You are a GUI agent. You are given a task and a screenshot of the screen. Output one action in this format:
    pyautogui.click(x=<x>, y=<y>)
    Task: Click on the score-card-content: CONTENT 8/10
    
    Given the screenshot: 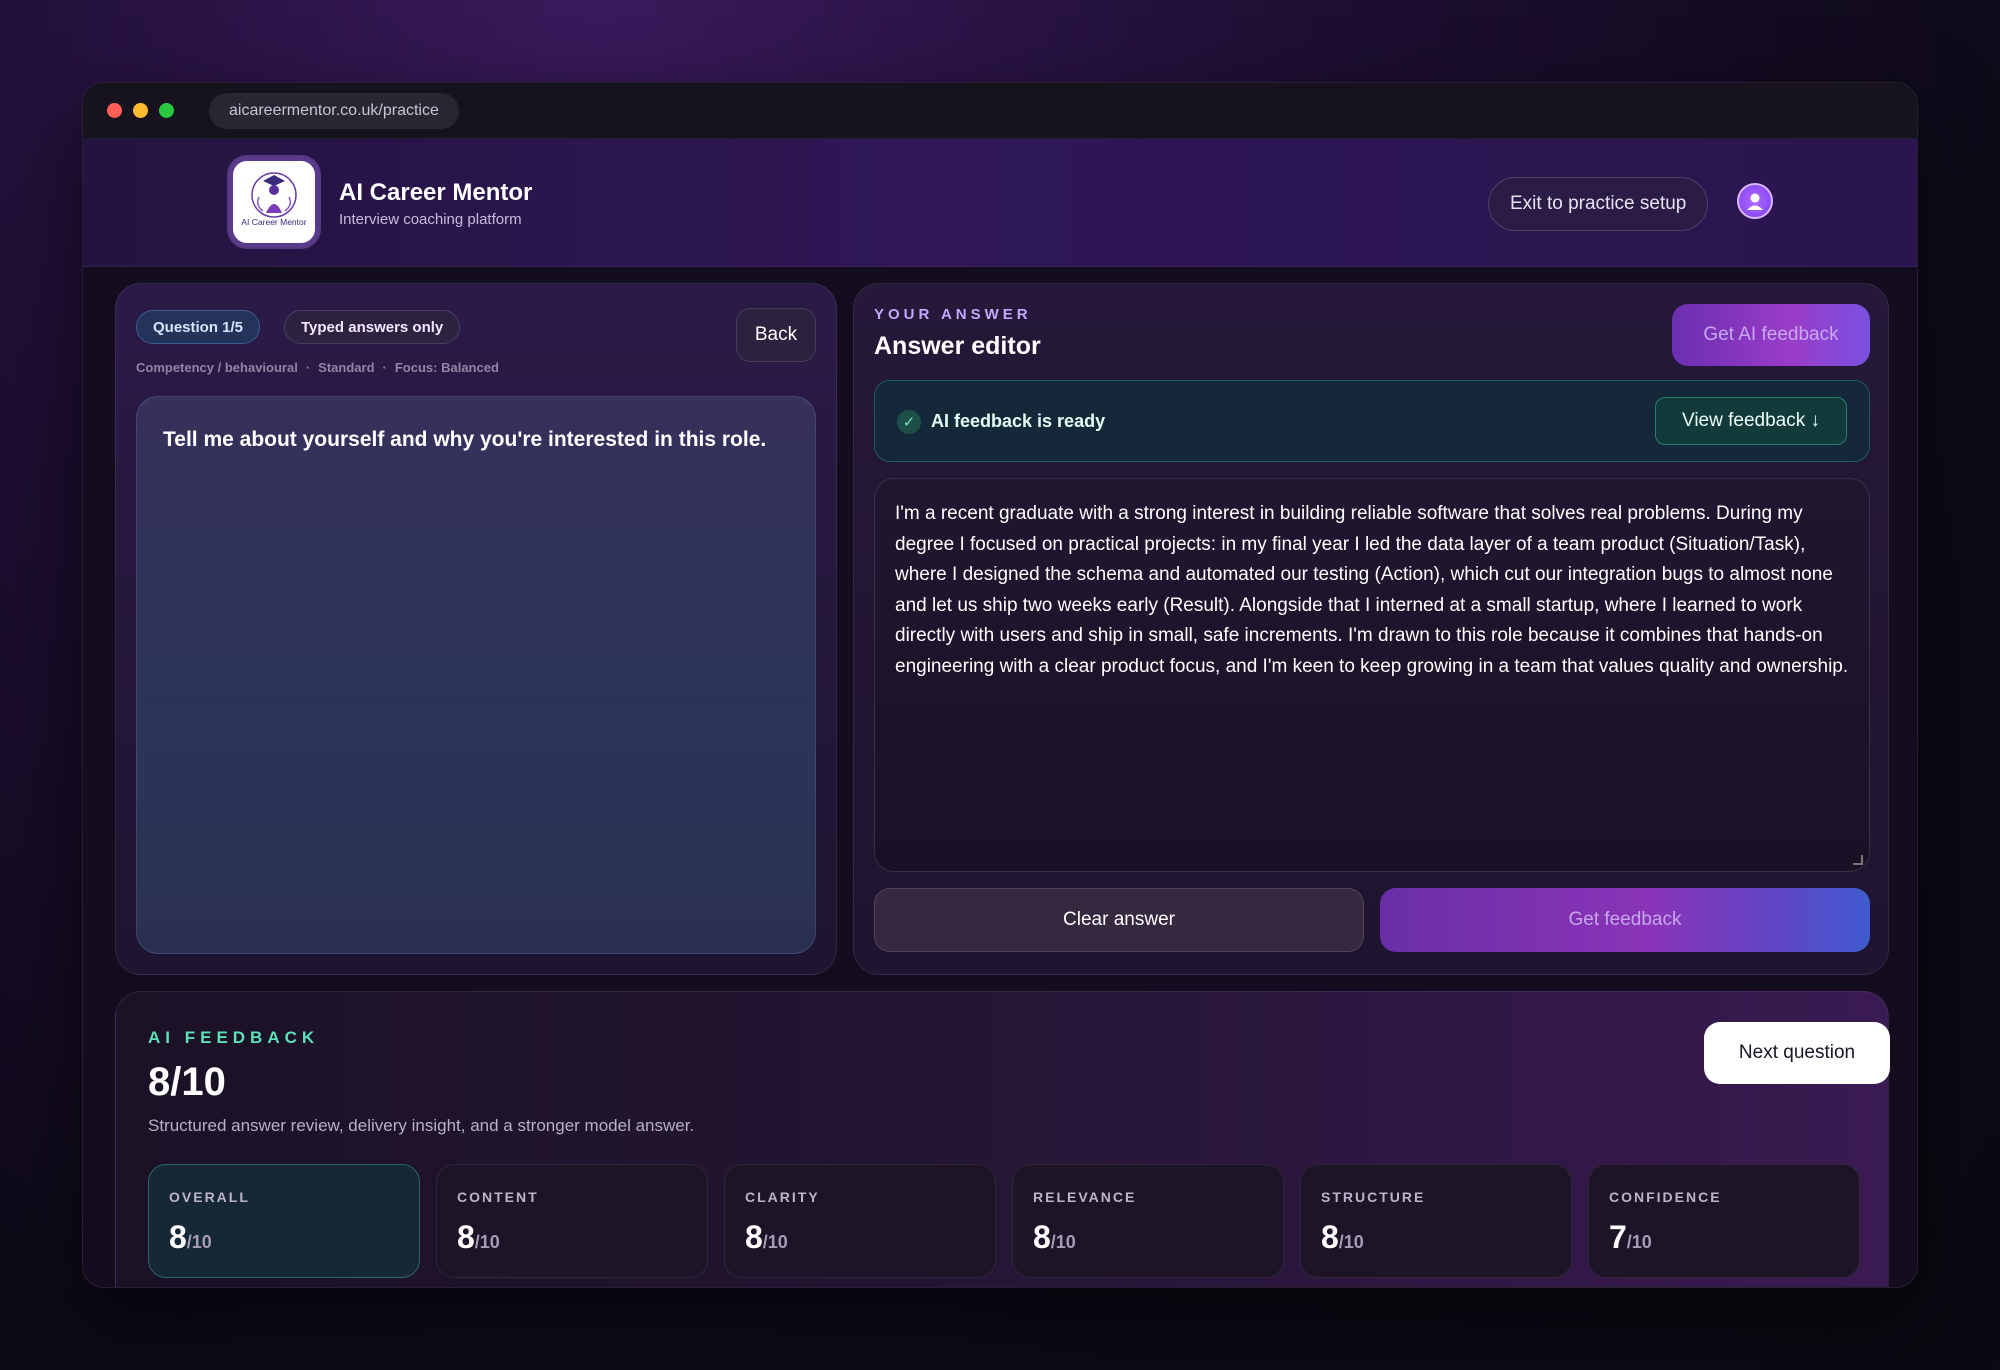 What is the action you would take?
    pyautogui.click(x=572, y=1221)
    